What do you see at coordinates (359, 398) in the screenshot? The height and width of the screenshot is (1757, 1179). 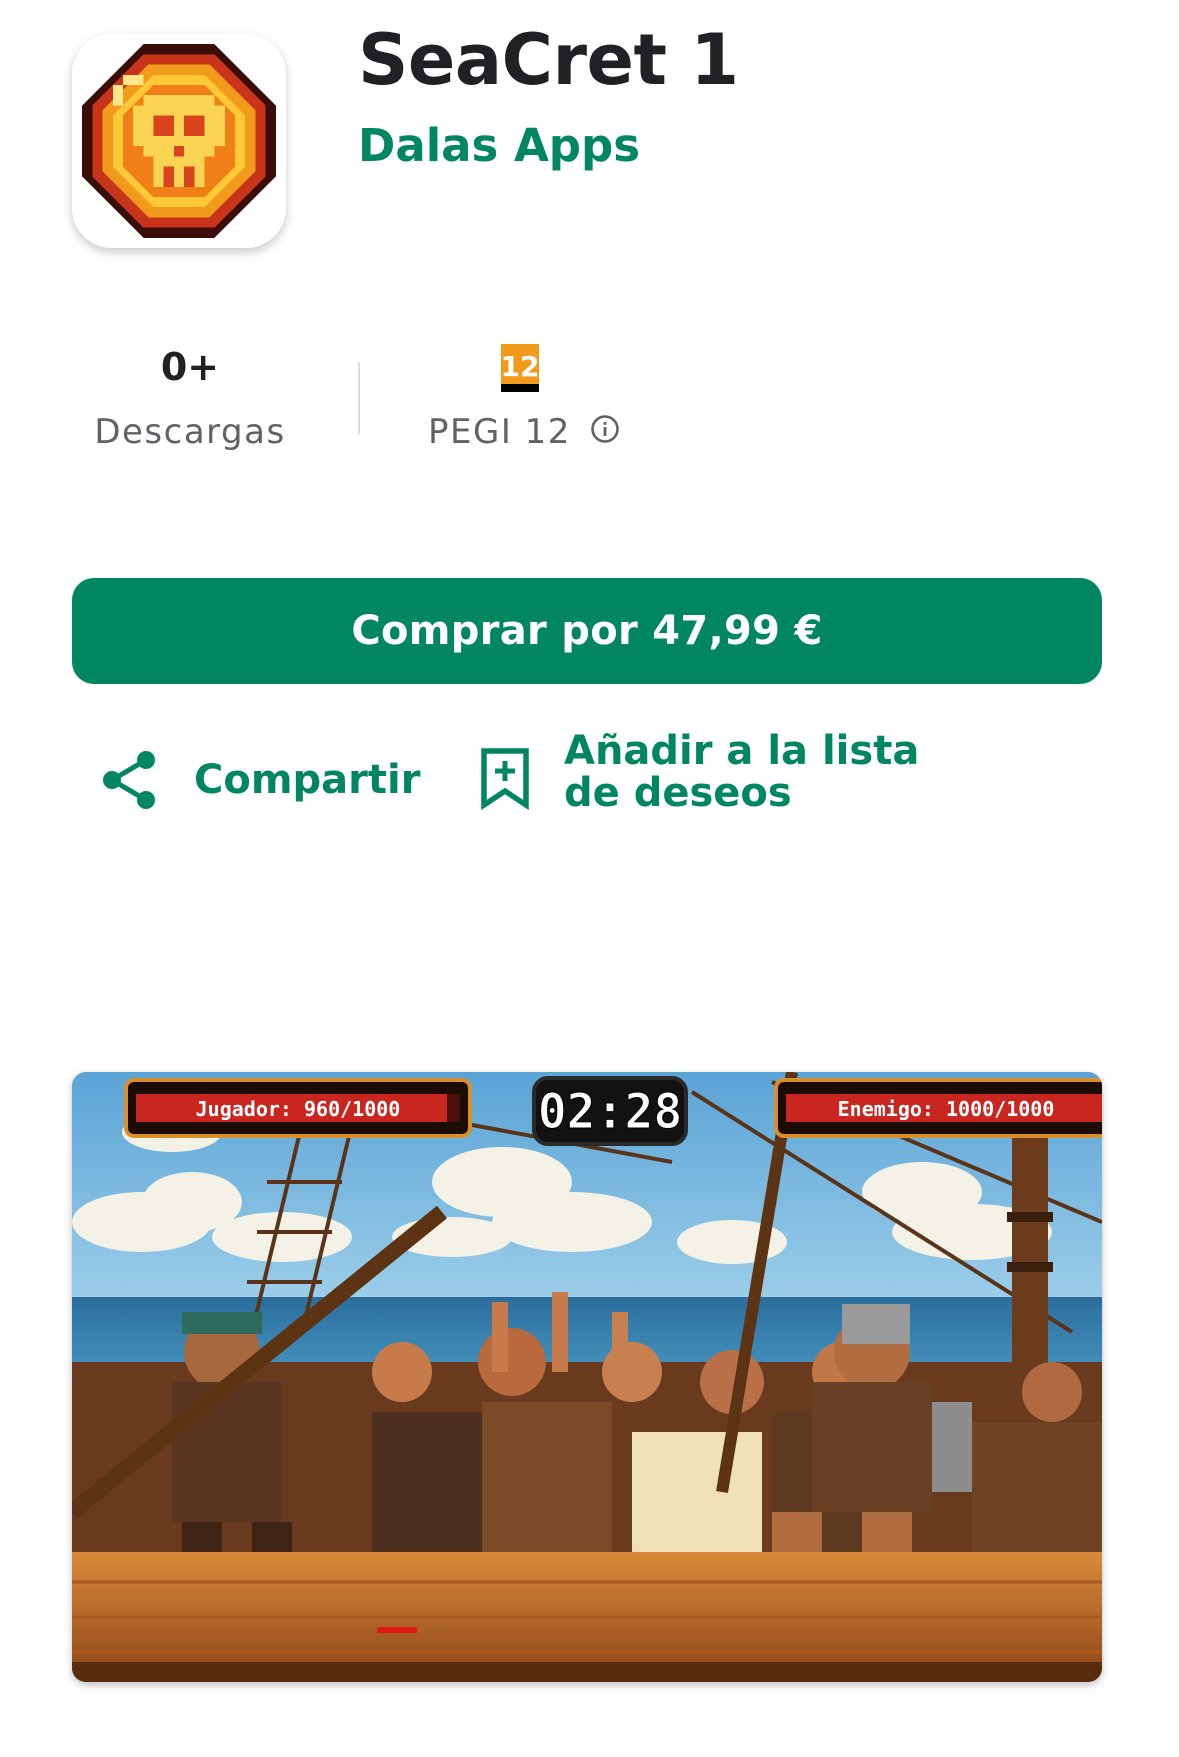 I see `stat-divider` at bounding box center [359, 398].